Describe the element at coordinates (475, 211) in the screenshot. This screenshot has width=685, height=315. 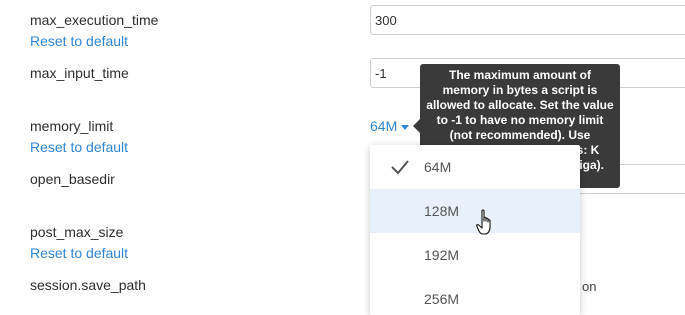
I see `menu-item-128m: 128M` at that location.